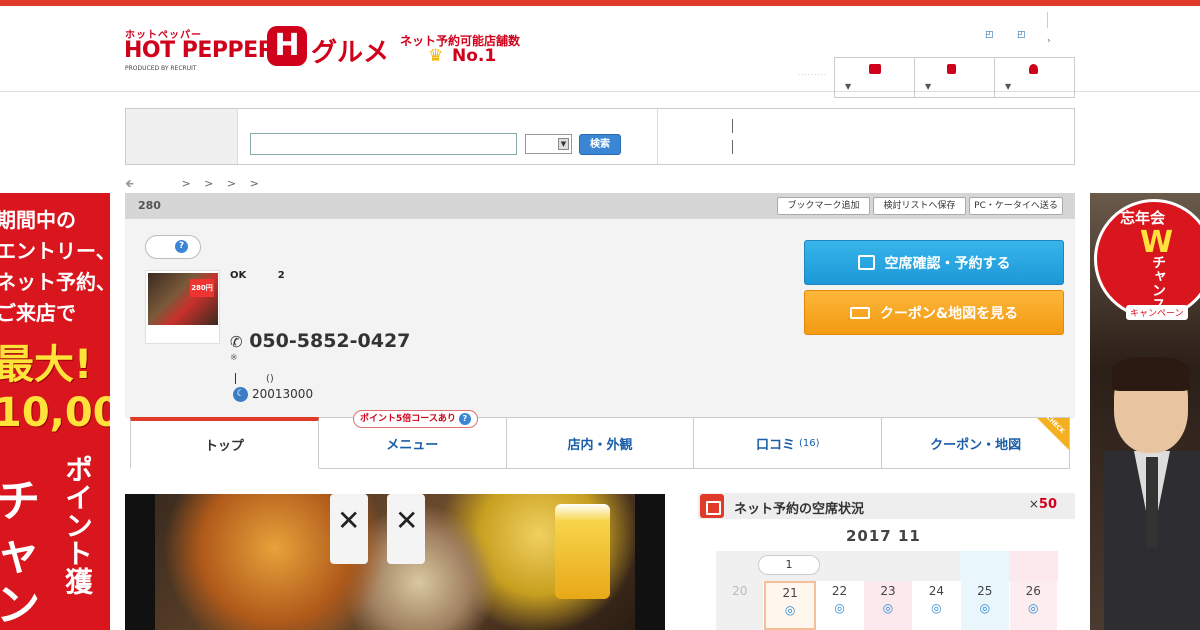 This screenshot has width=1200, height=630. I want to click on points-multiplier: ×50, so click(1043, 504).